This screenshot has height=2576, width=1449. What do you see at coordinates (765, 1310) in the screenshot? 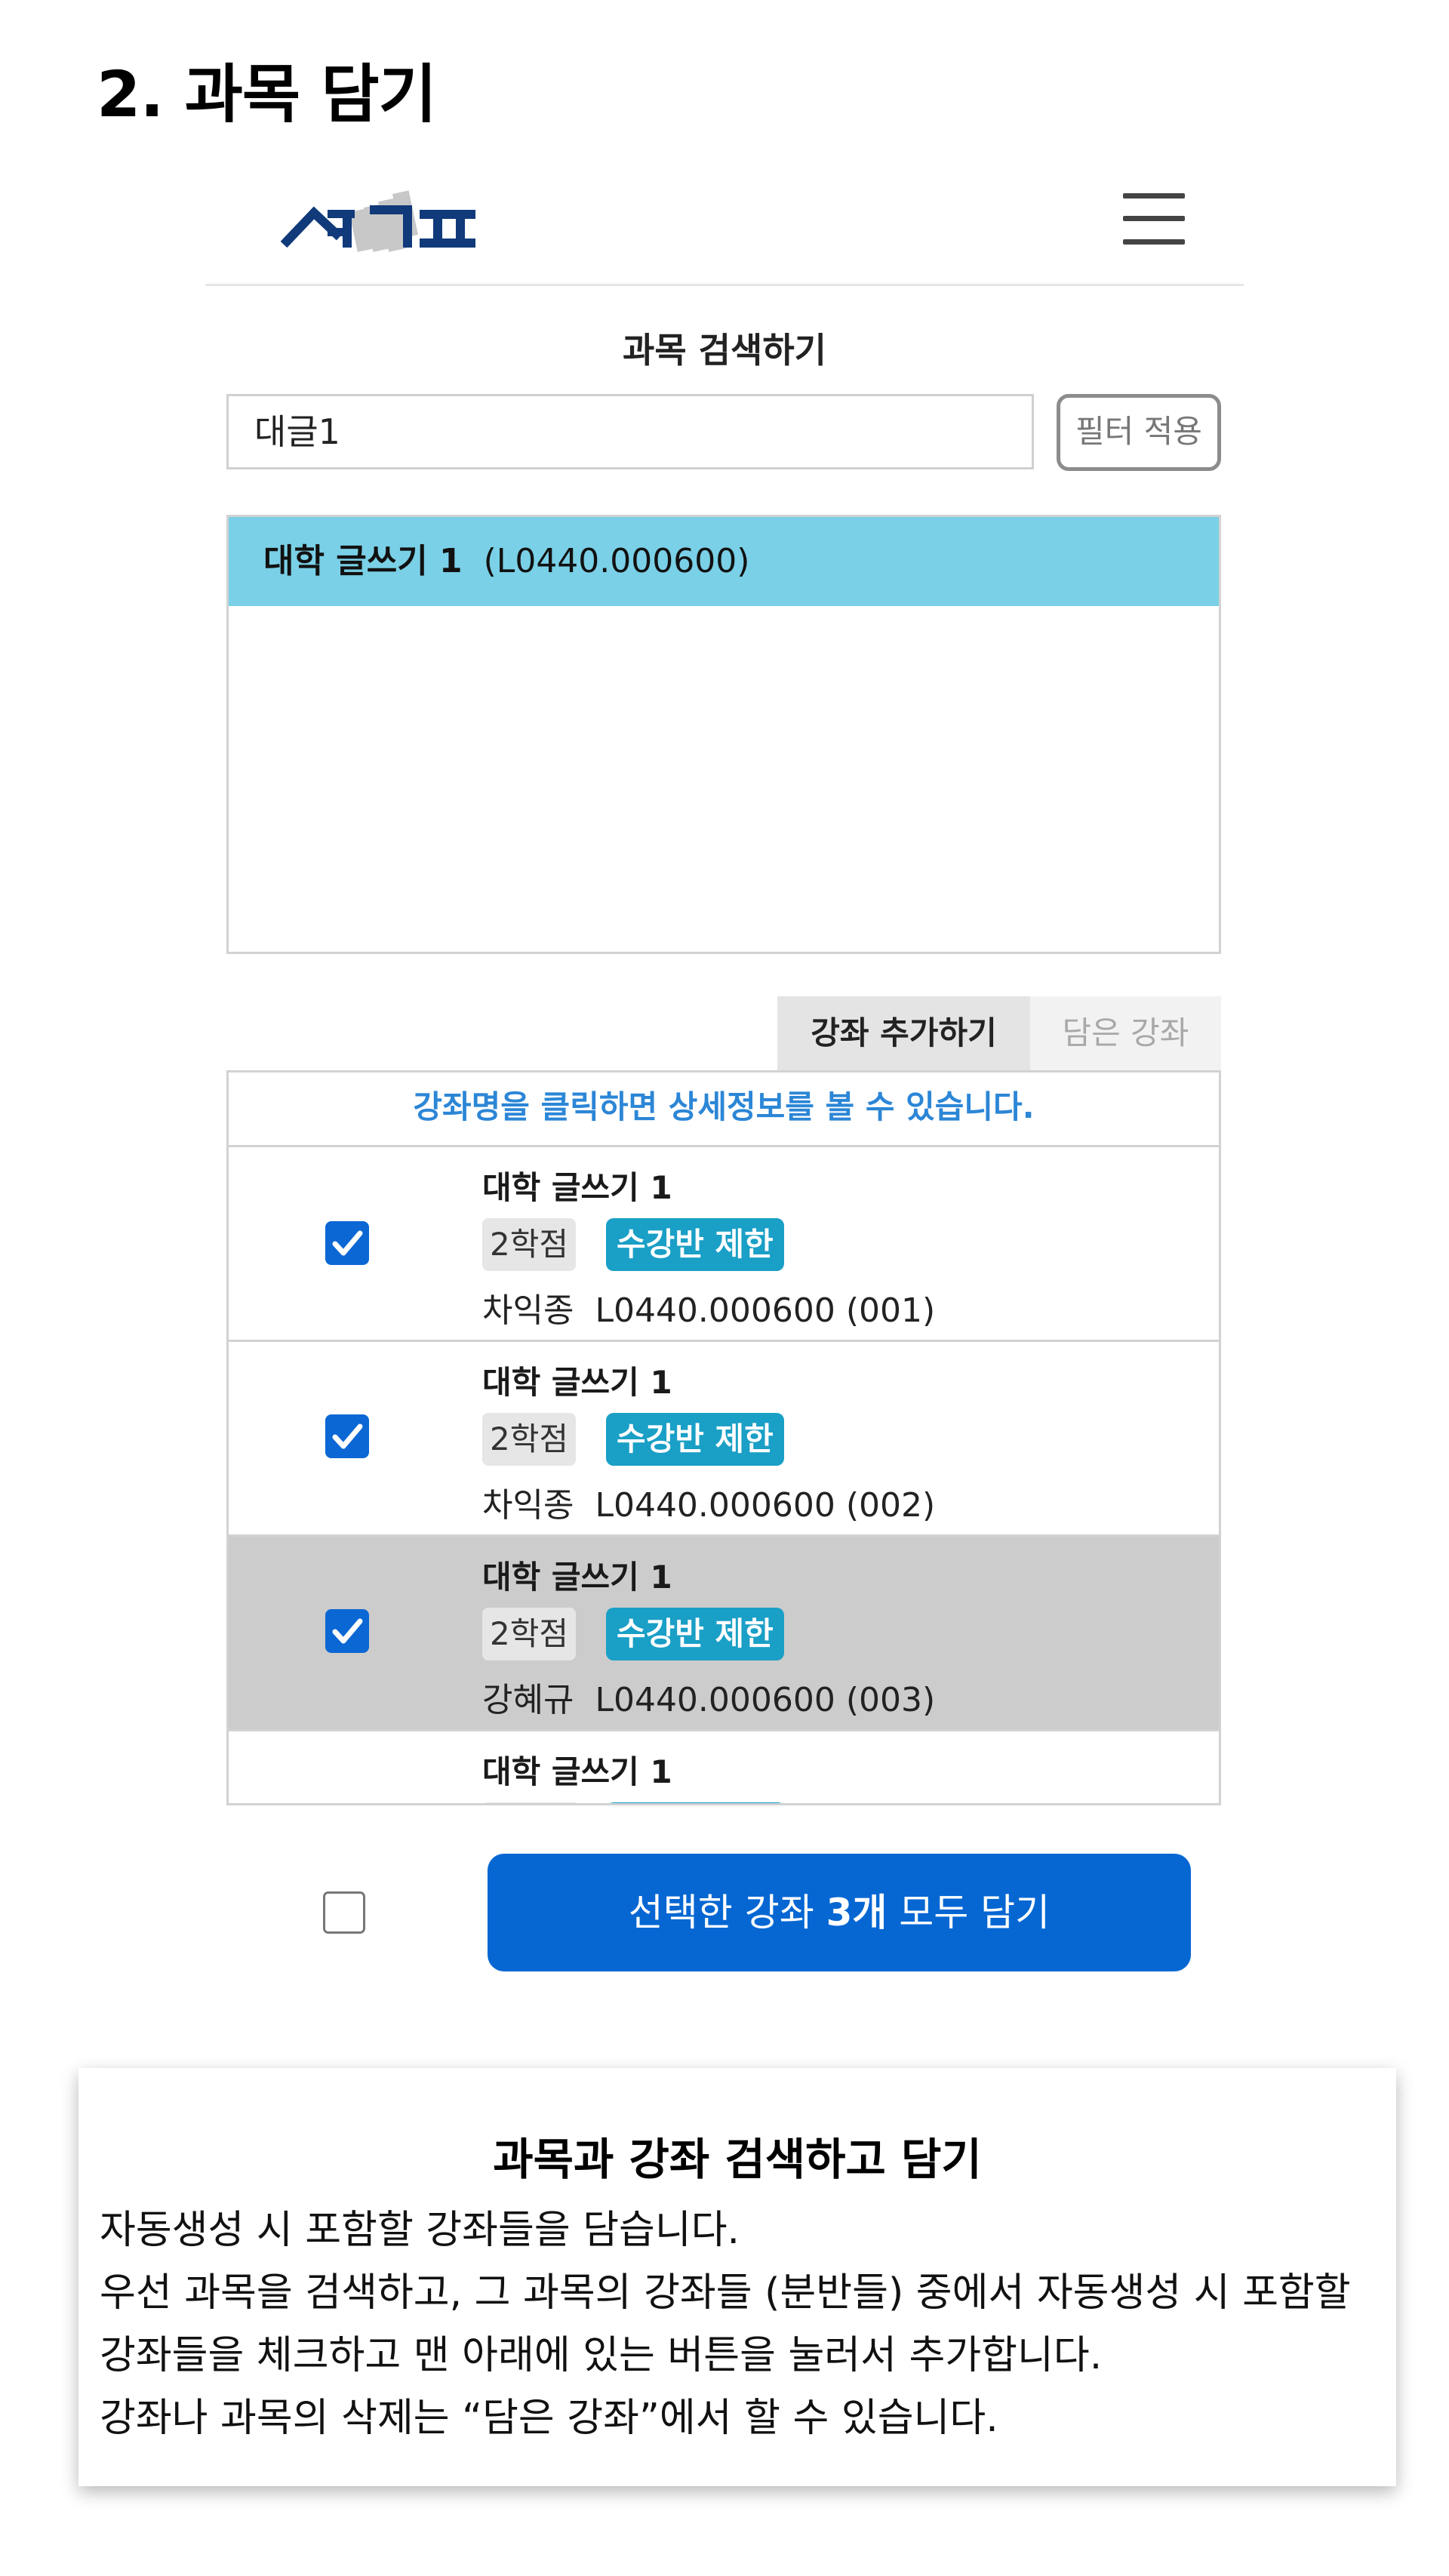
I see `section-code: L0440.000600 (001)` at bounding box center [765, 1310].